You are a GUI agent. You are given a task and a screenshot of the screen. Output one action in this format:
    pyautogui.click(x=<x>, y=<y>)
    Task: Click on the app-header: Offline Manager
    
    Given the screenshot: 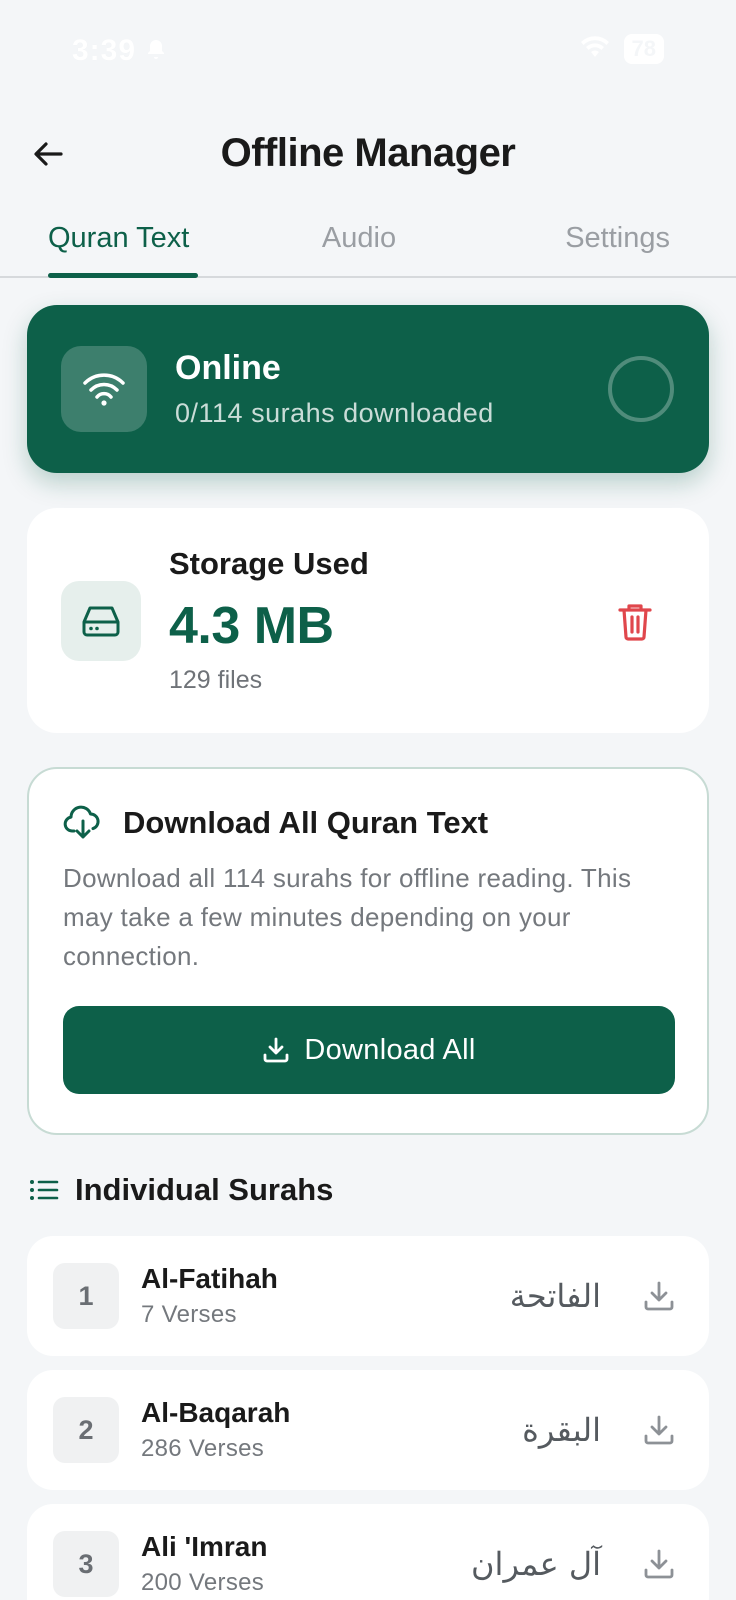 What is the action you would take?
    pyautogui.click(x=368, y=153)
    